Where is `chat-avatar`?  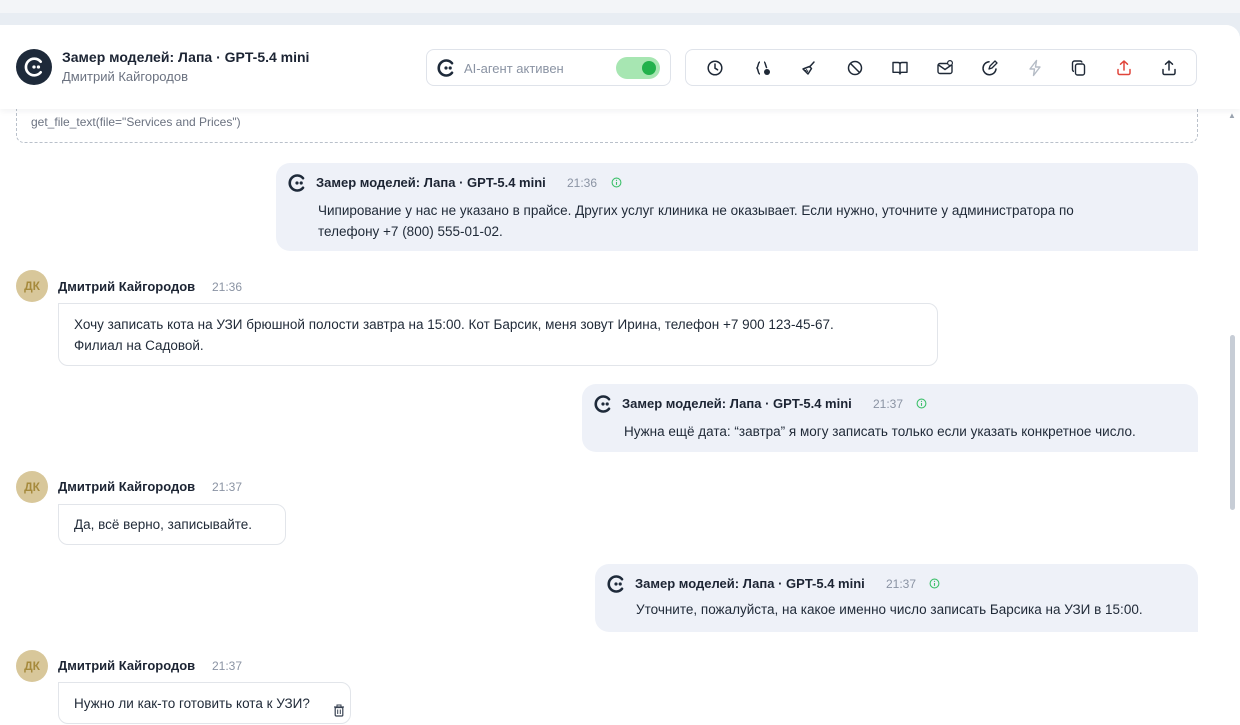 chat-avatar is located at coordinates (34, 67).